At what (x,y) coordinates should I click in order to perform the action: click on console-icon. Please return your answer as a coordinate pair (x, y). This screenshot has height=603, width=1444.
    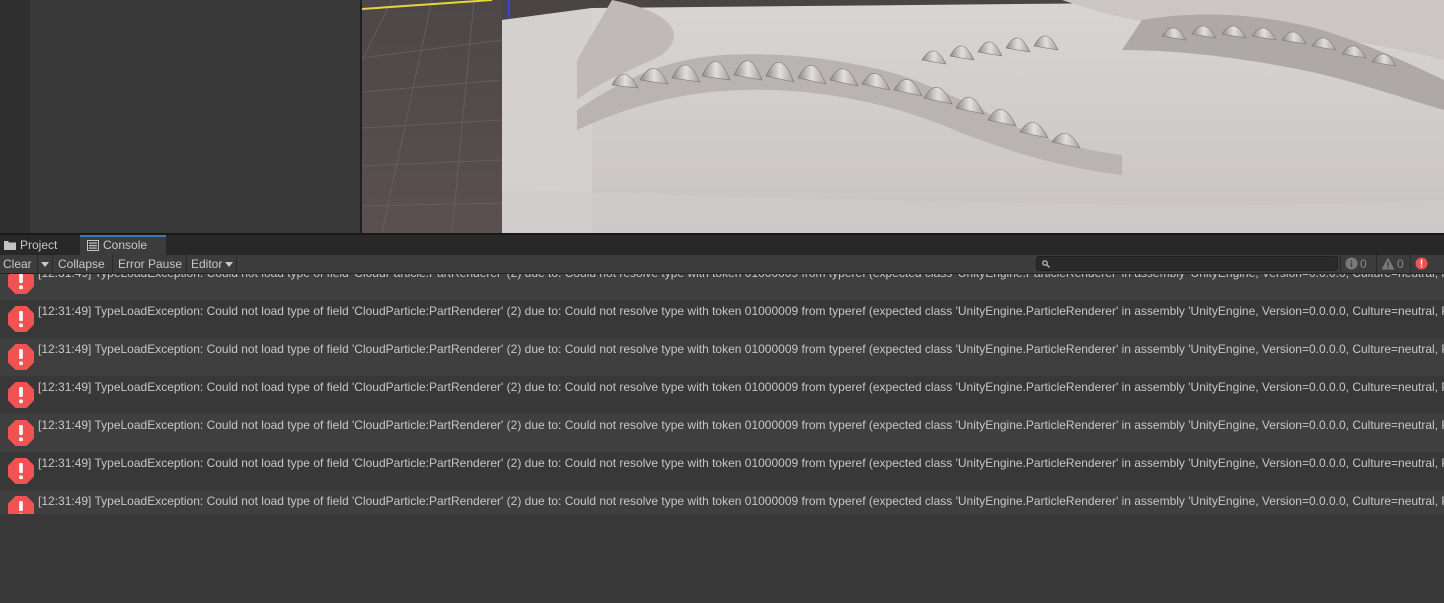
    Looking at the image, I should click on (93, 245).